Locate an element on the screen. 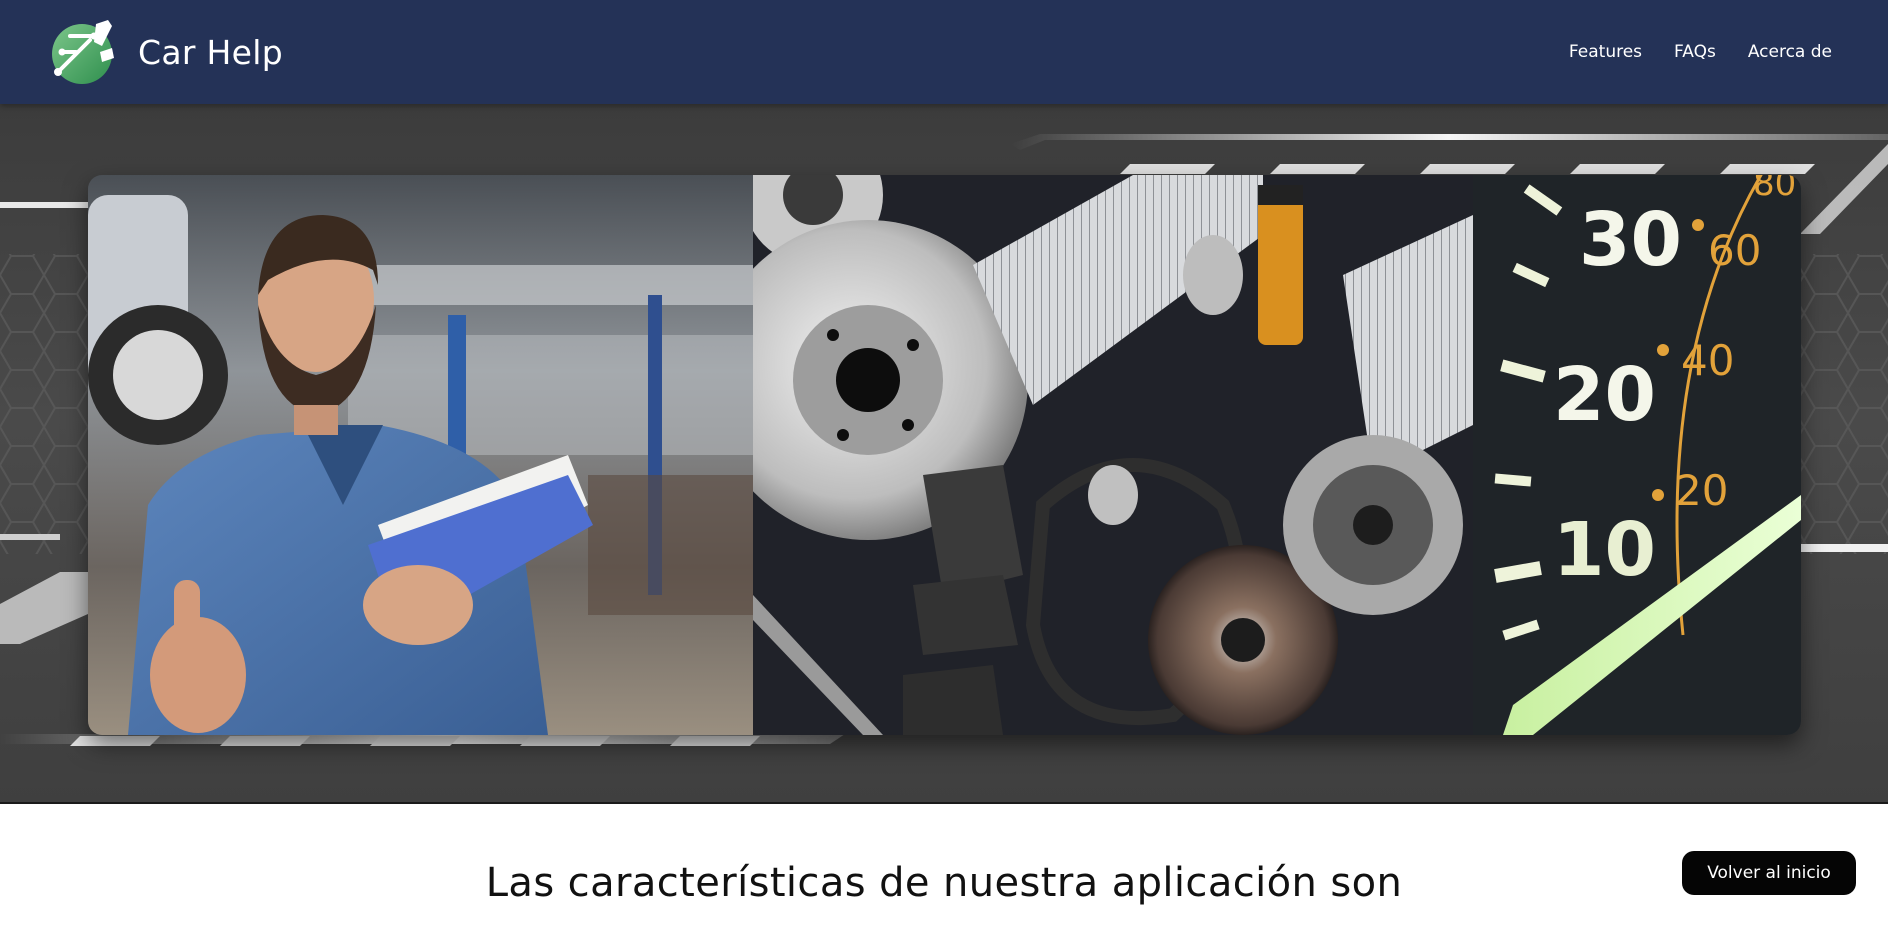 The height and width of the screenshot is (931, 1888). gauge-label-20-outer: 20 is located at coordinates (1701, 490).